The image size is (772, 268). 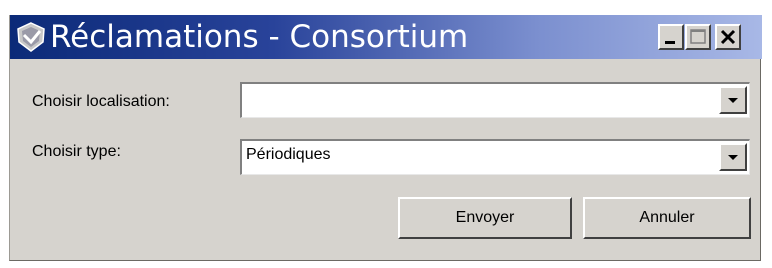 What do you see at coordinates (671, 37) in the screenshot?
I see `minimize-button` at bounding box center [671, 37].